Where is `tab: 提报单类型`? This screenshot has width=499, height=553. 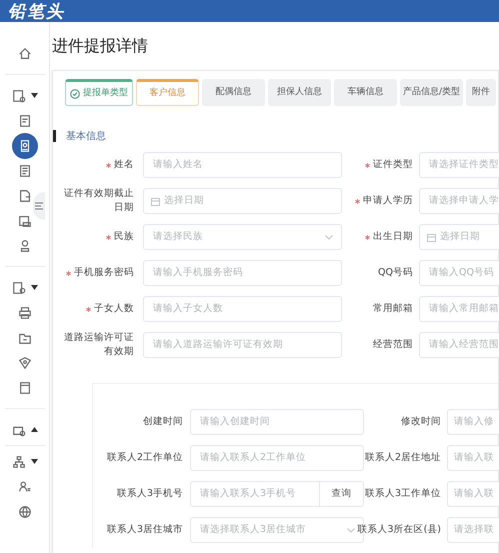
tab: 提报单类型 is located at coordinates (99, 92).